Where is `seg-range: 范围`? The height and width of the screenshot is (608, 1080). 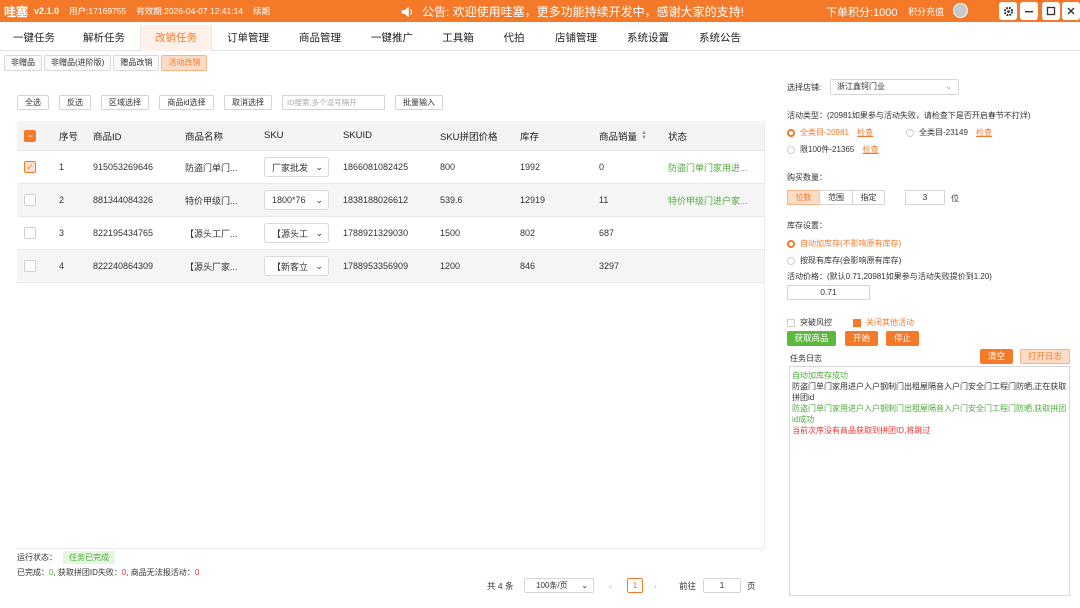 seg-range: 范围 is located at coordinates (836, 197).